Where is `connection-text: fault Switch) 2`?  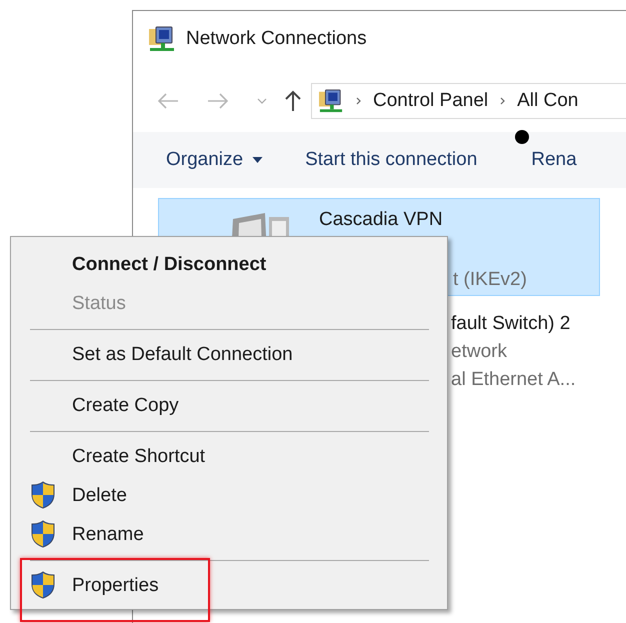 connection-text: fault Switch) 2 is located at coordinates (511, 324).